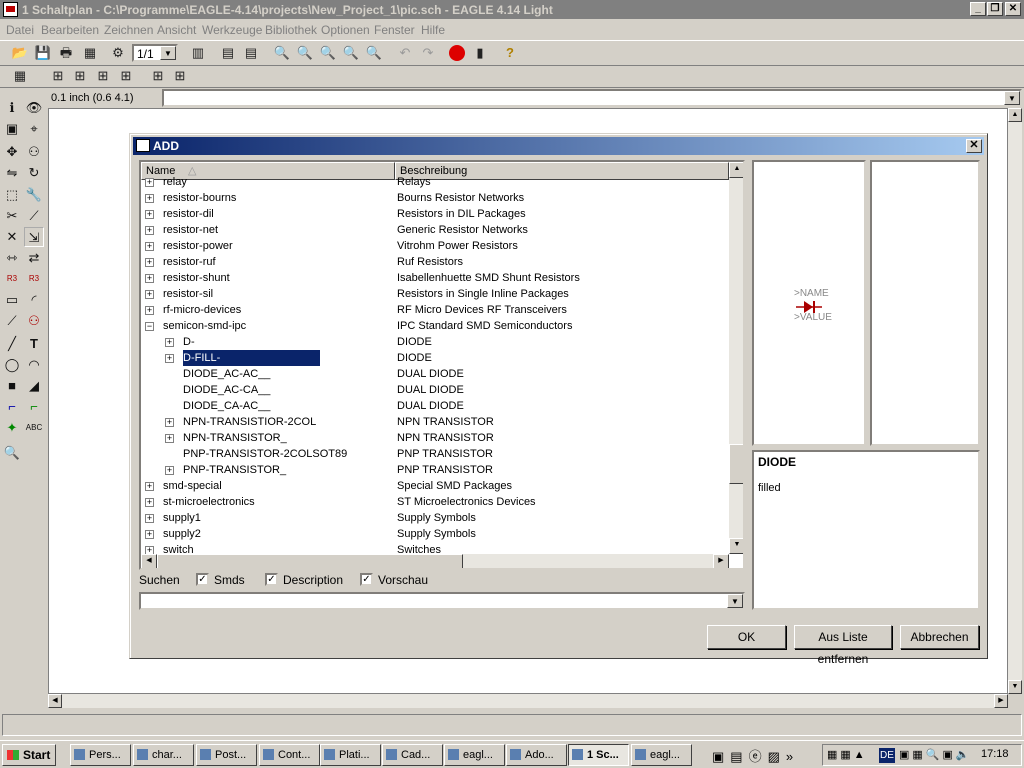 The image size is (1024, 768). Describe the element at coordinates (435, 374) in the screenshot. I see `tree-row: DIODE_AC-AC__ DUAL DIODE` at that location.